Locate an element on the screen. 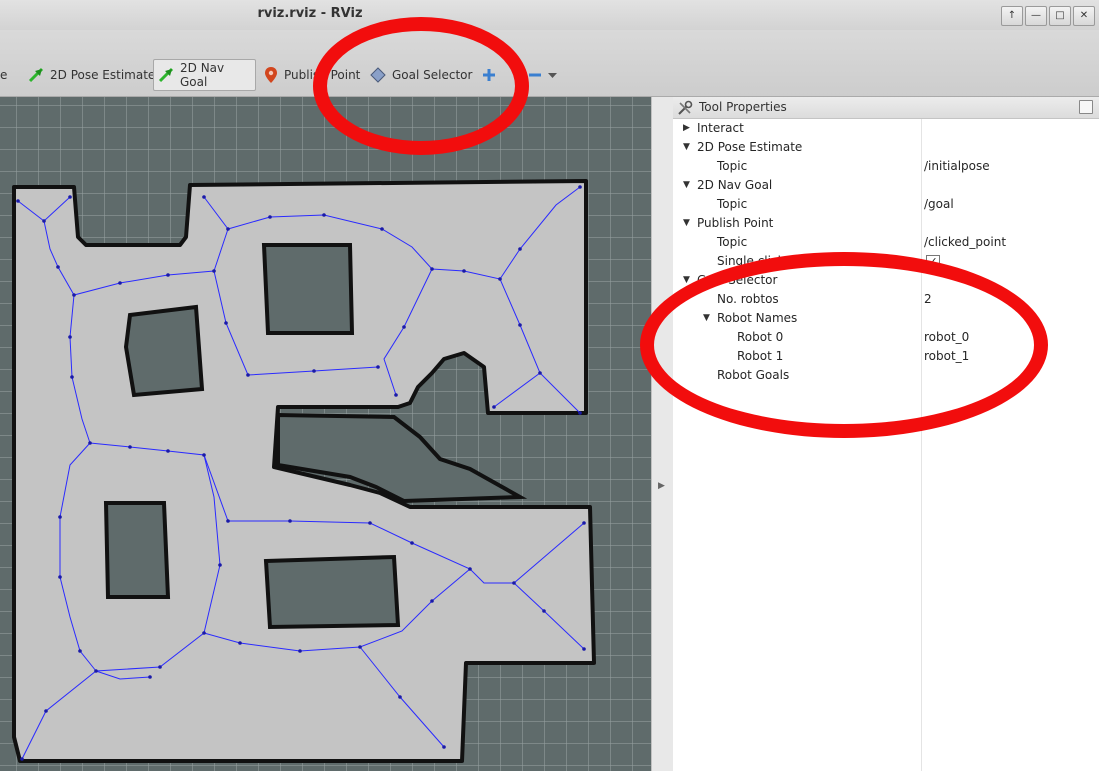 The height and width of the screenshot is (771, 1099). property-name: 2D Nav Goal is located at coordinates (735, 185).